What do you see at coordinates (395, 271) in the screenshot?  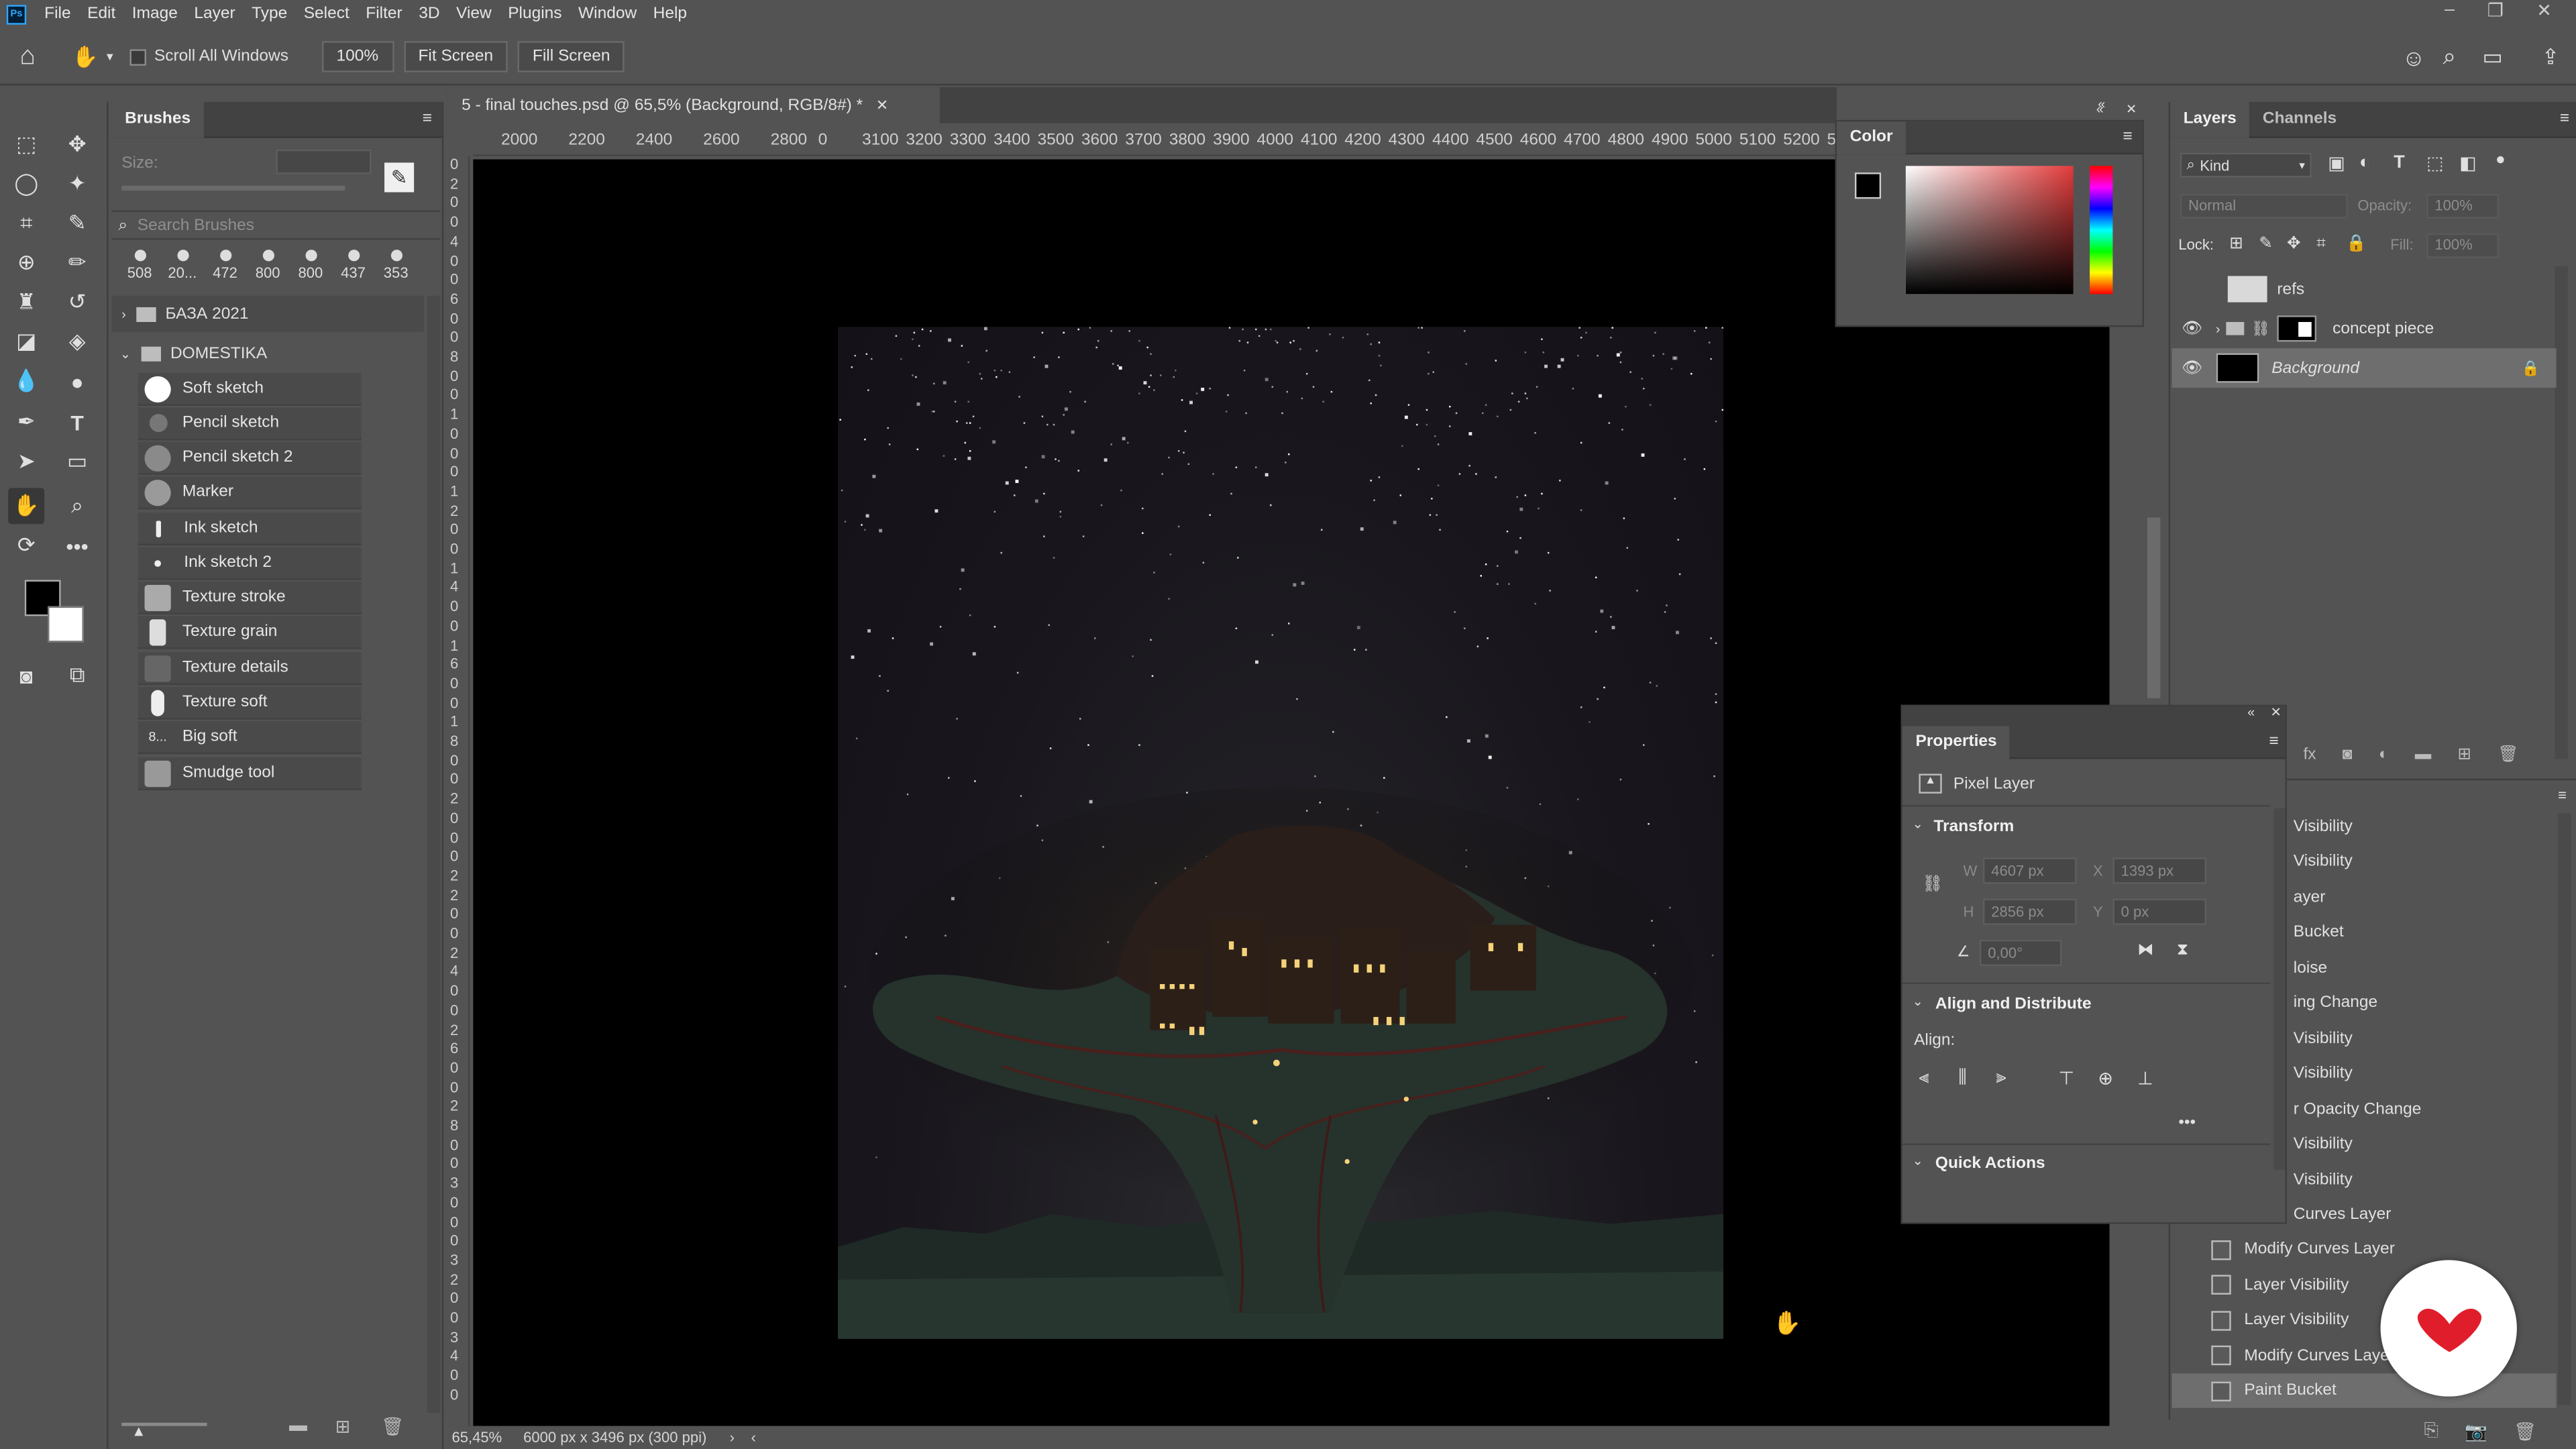 I see `brush-preset: 353` at bounding box center [395, 271].